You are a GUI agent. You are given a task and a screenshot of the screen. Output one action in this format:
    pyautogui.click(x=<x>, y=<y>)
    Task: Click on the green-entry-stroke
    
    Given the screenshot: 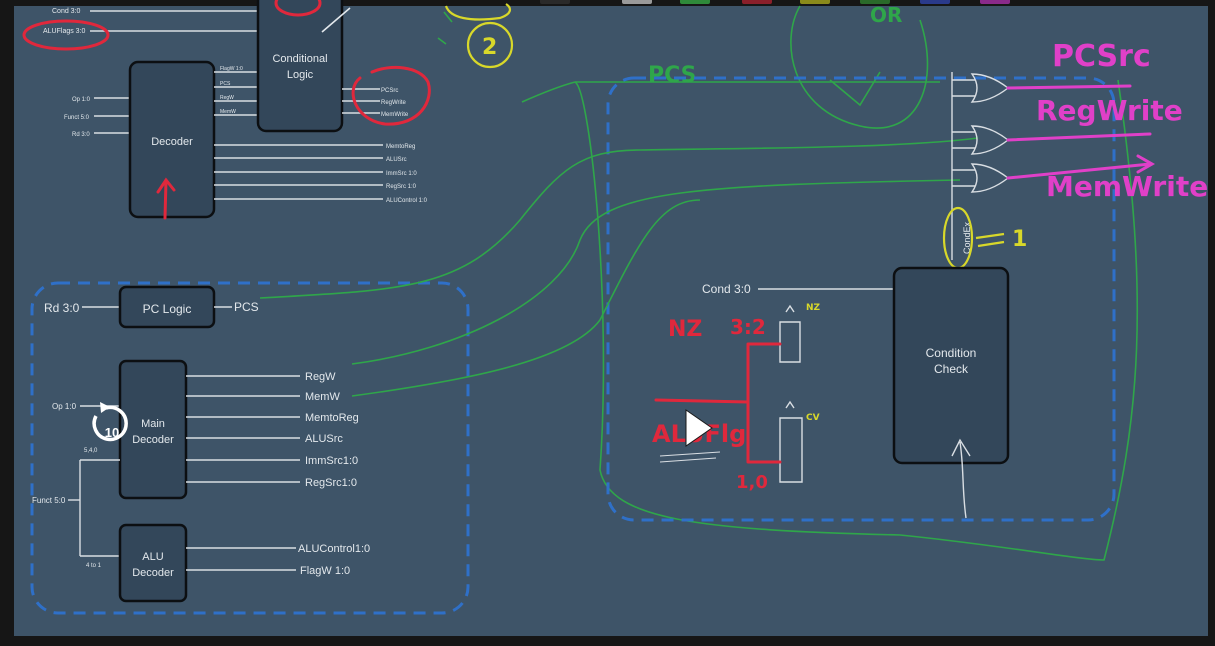 What is the action you would take?
    pyautogui.click(x=548, y=92)
    